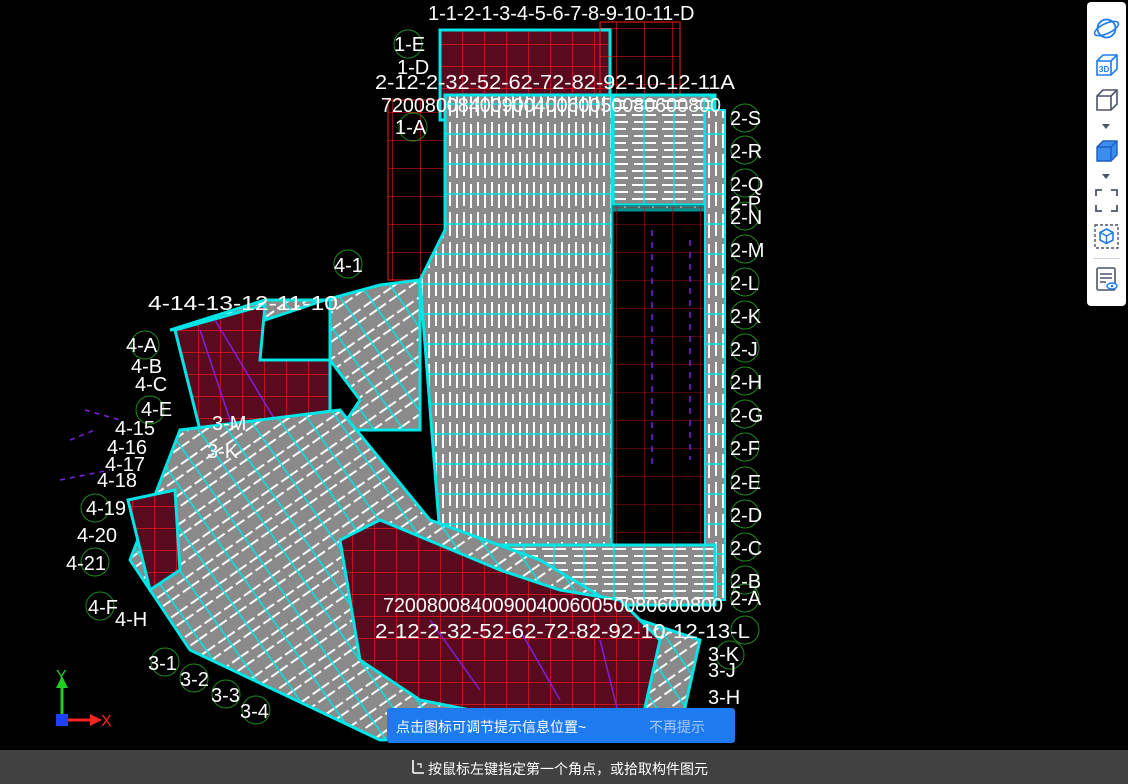 This screenshot has width=1128, height=784. I want to click on axis-label-4-20: 4-20, so click(97, 536).